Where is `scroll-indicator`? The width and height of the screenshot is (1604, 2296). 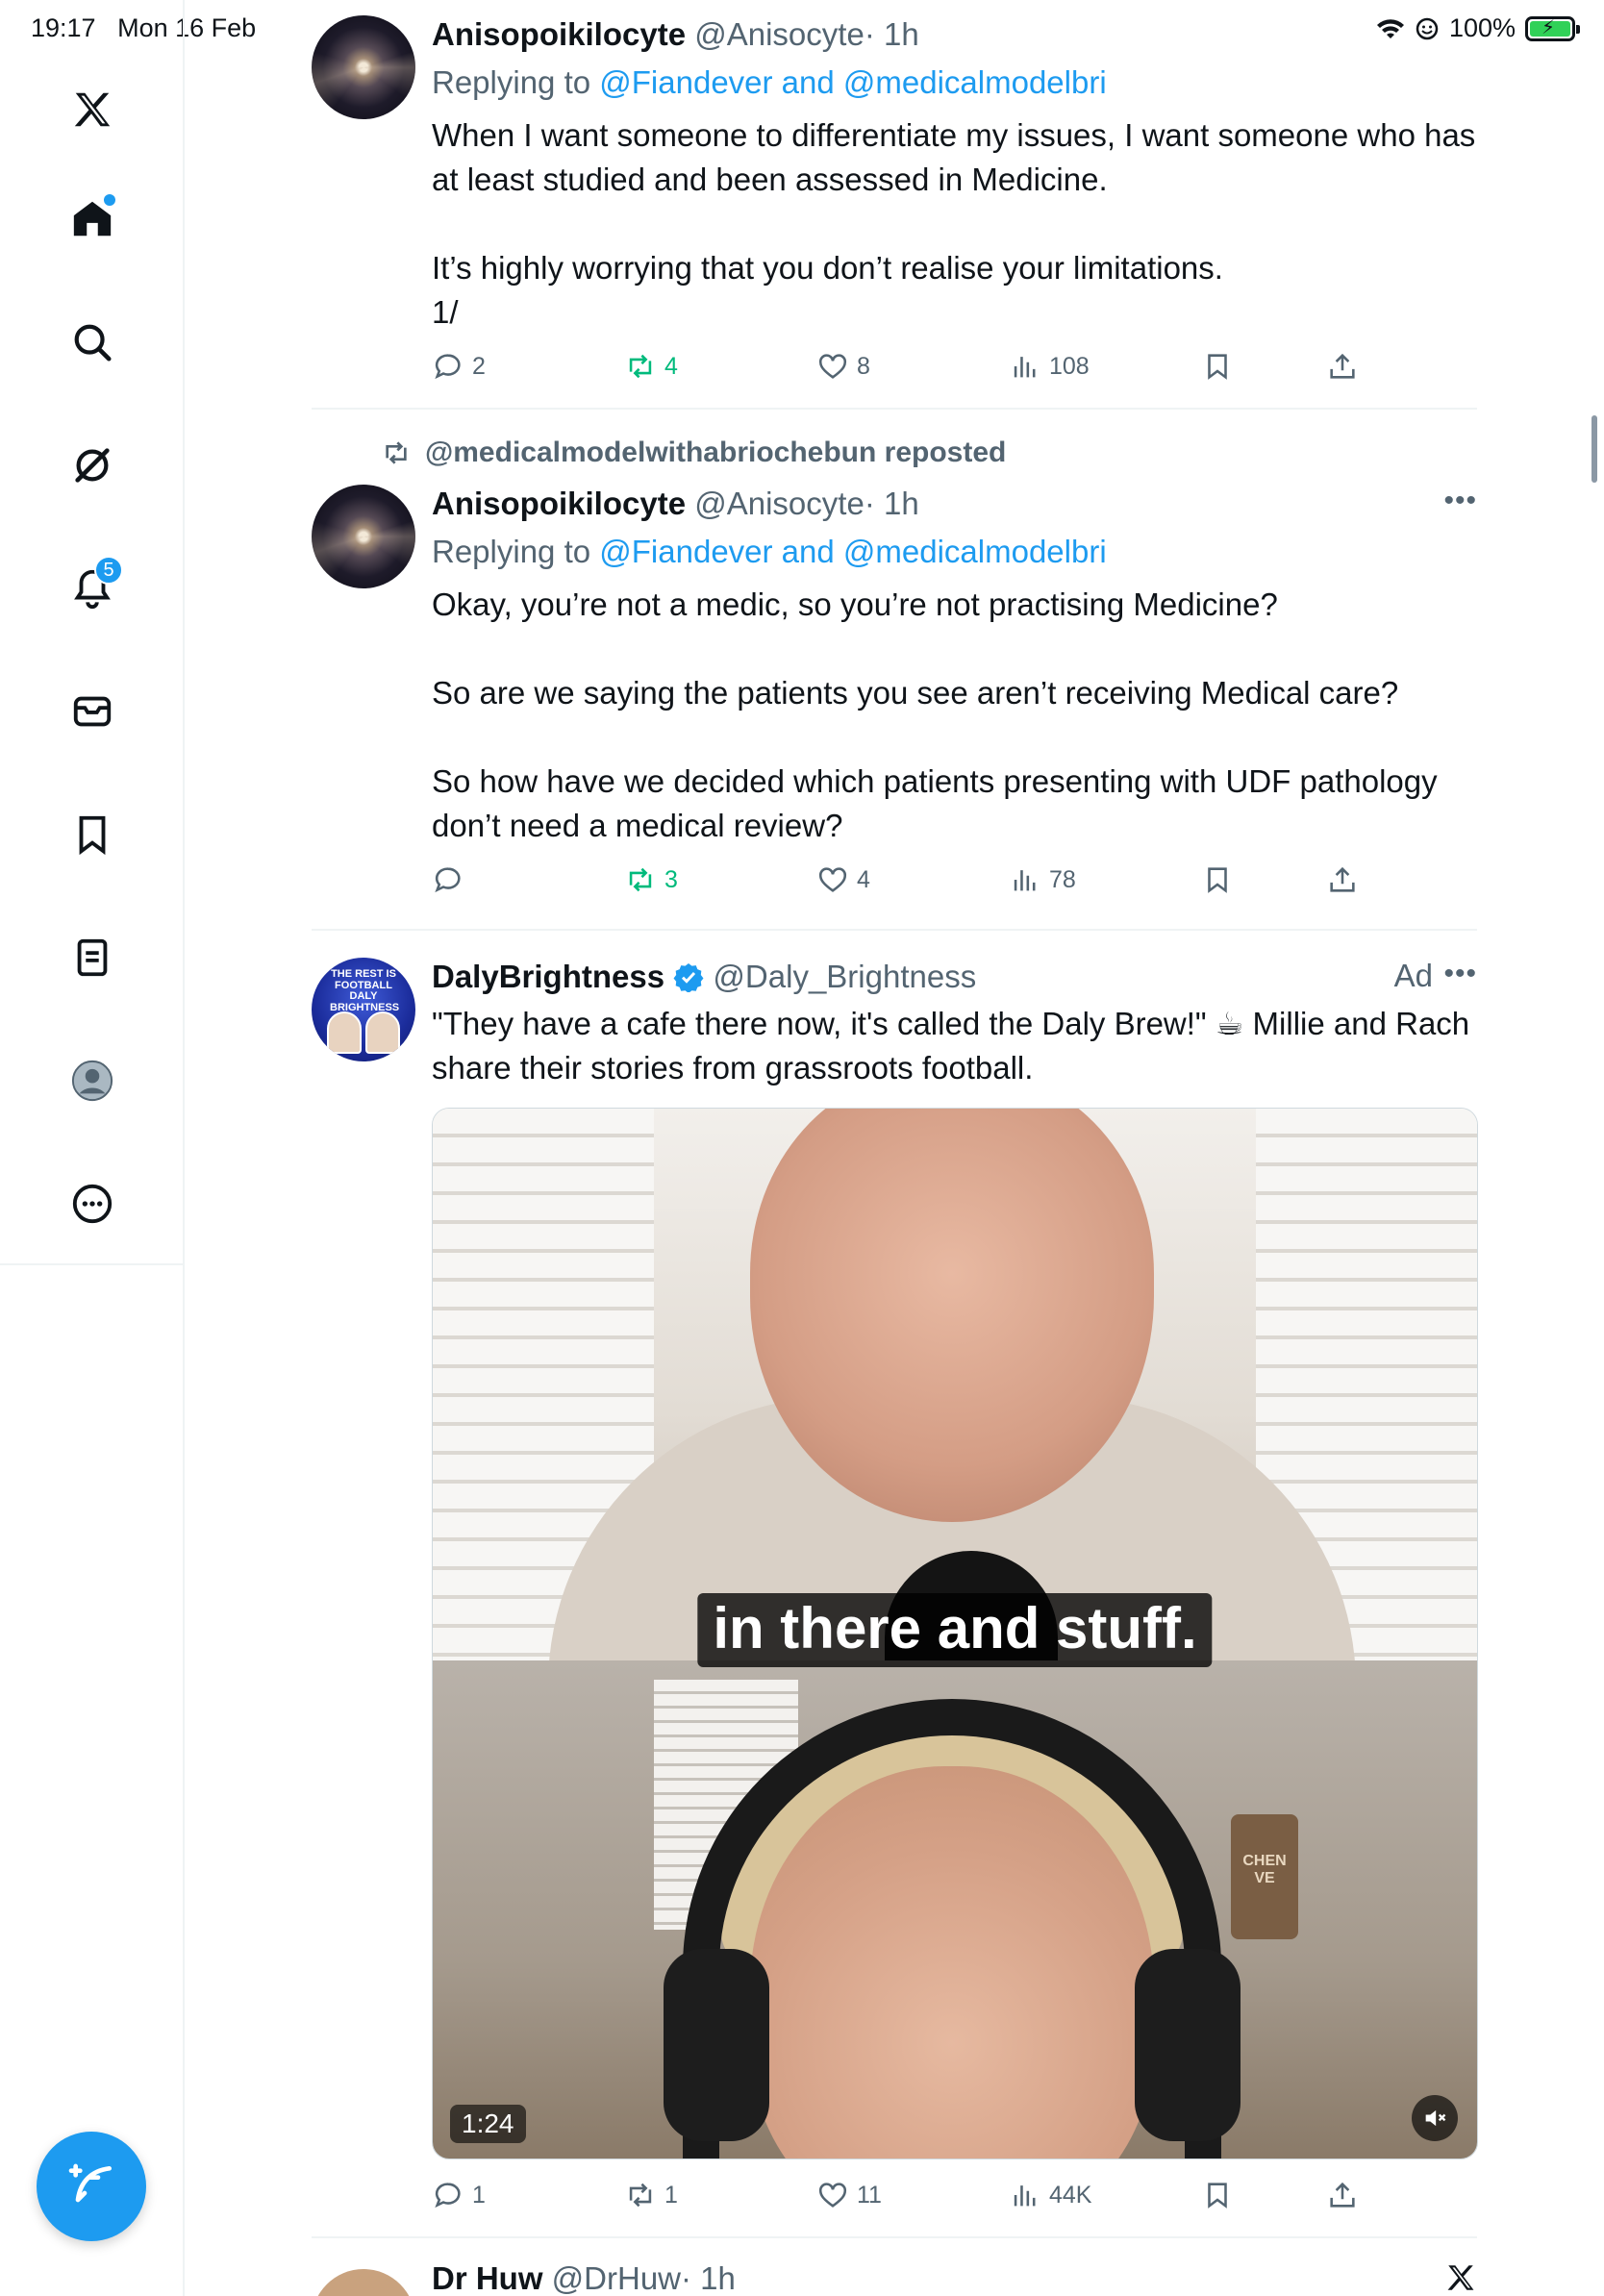
scroll-indicator is located at coordinates (1594, 449).